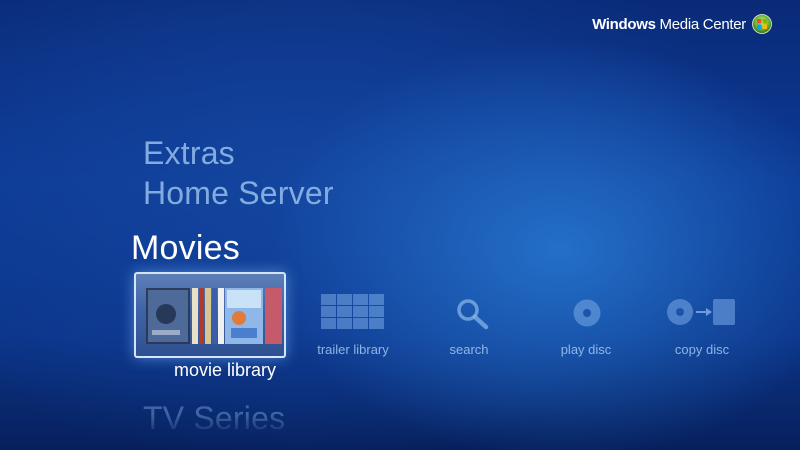 The width and height of the screenshot is (800, 450). I want to click on brand-text: Windows Media Center, so click(669, 24).